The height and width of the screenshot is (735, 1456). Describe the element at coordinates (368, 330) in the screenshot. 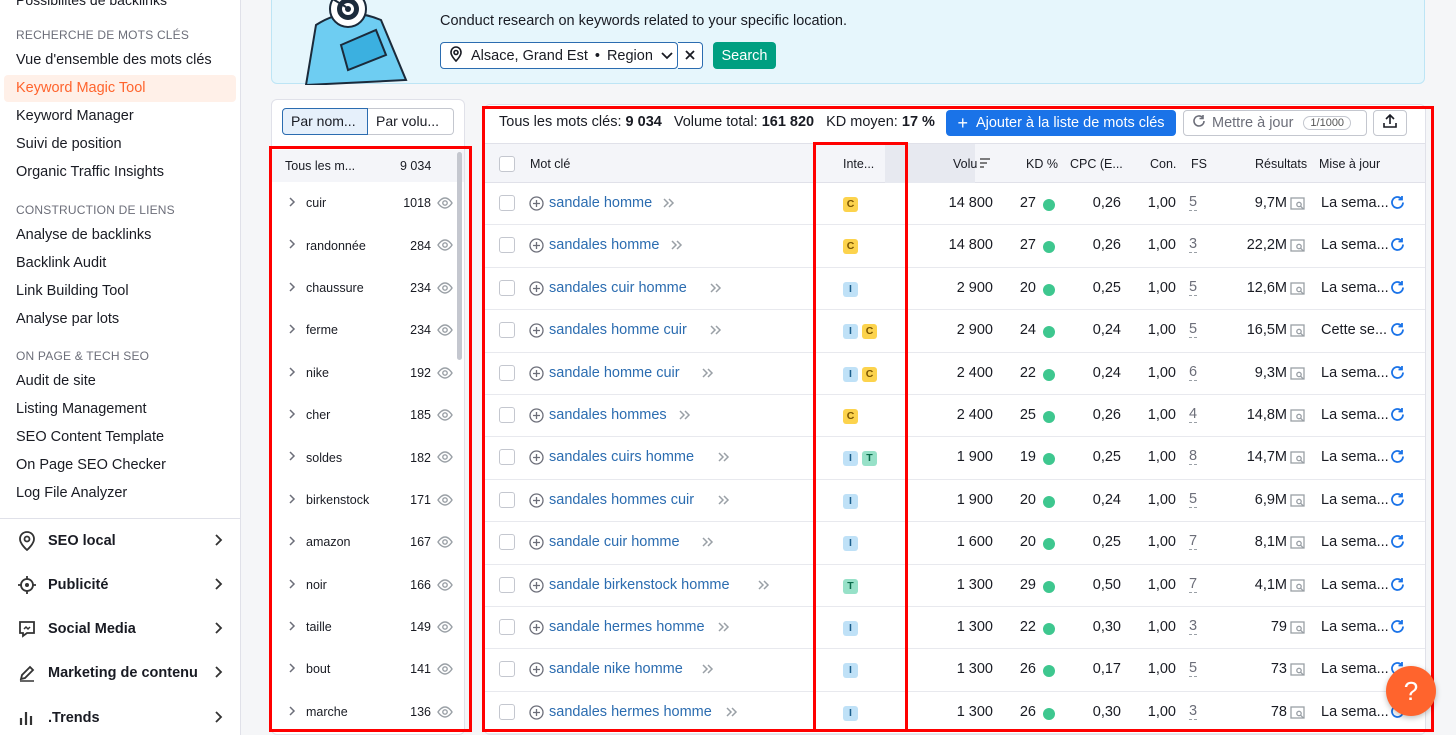

I see `group-row: ferme 234` at that location.